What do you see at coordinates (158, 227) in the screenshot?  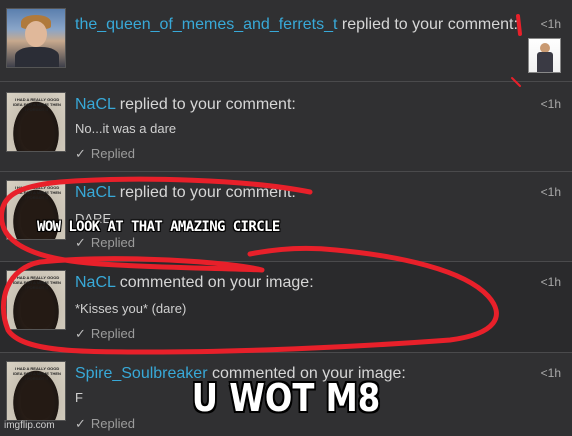 I see `meme-top-text: WOW LOOK AT THAT AMAZING CIRCLE` at bounding box center [158, 227].